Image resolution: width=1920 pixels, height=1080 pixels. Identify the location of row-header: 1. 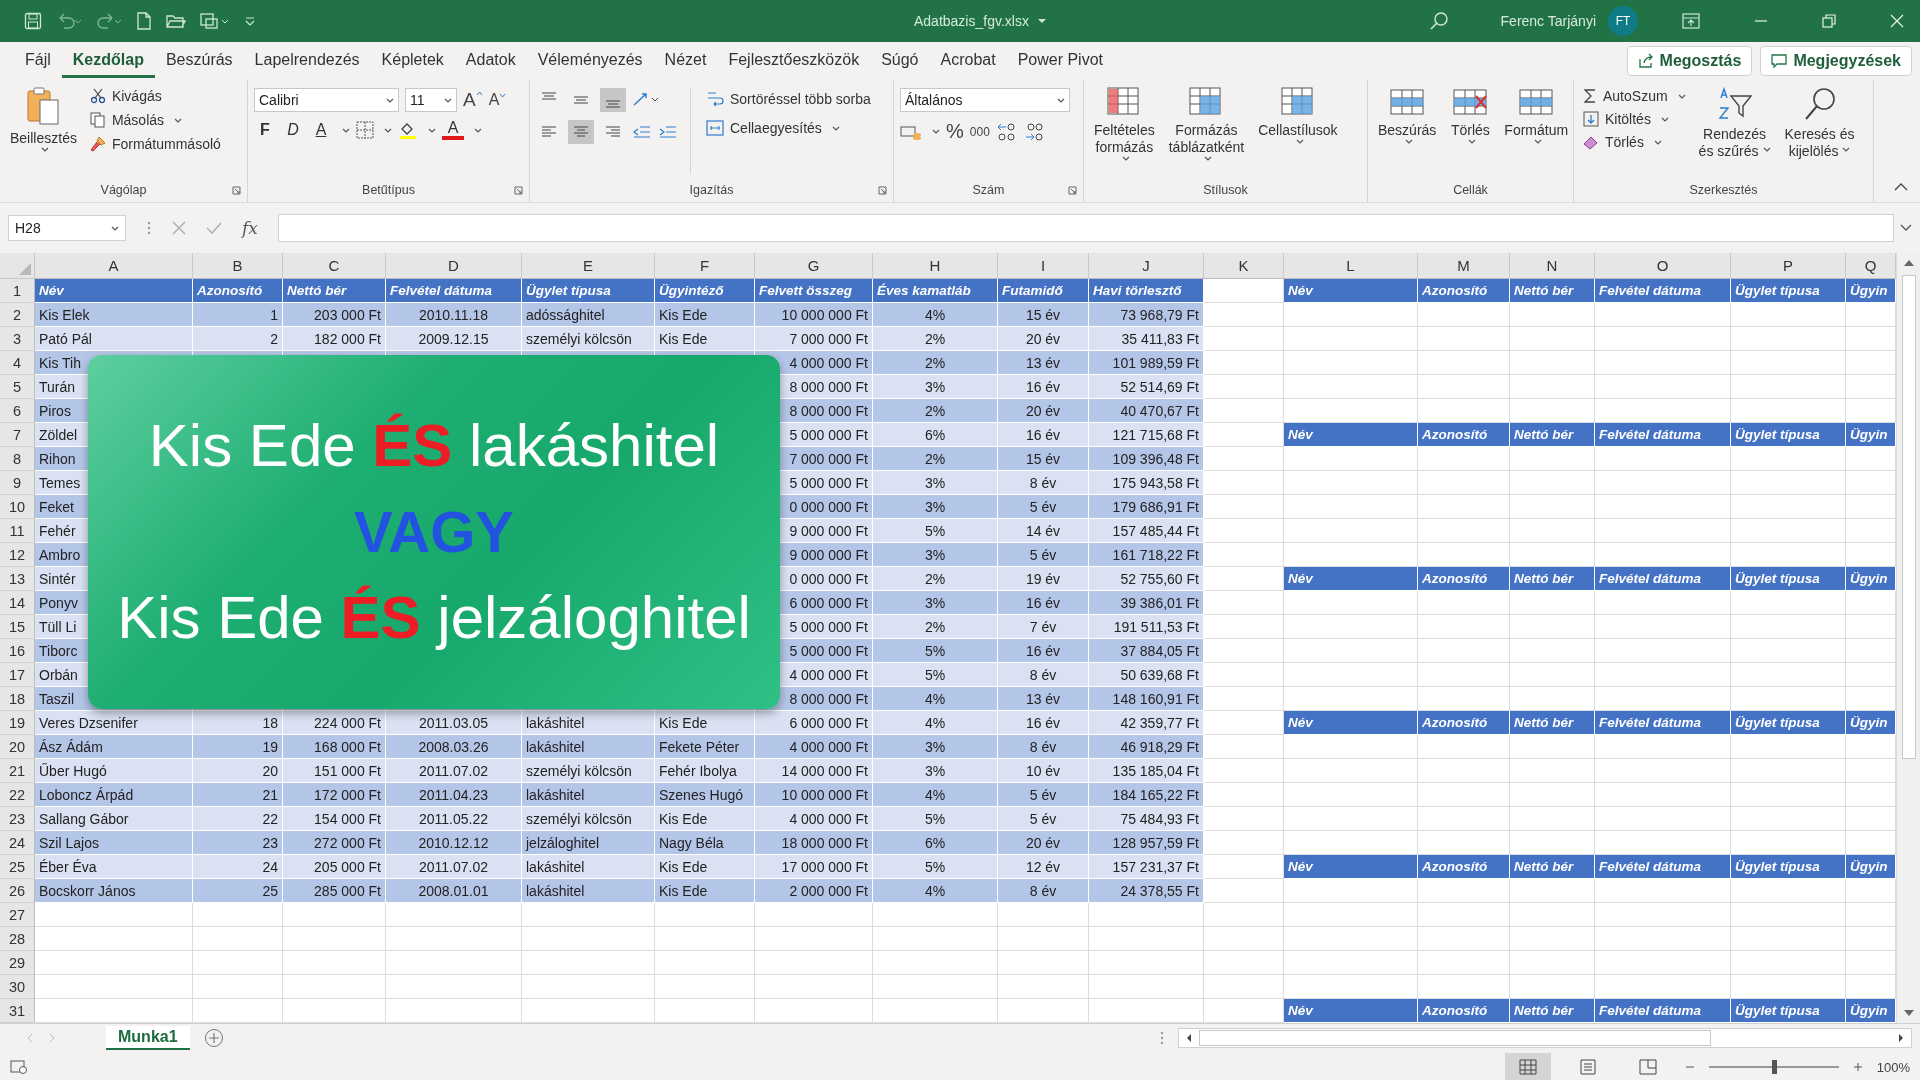
(17, 291).